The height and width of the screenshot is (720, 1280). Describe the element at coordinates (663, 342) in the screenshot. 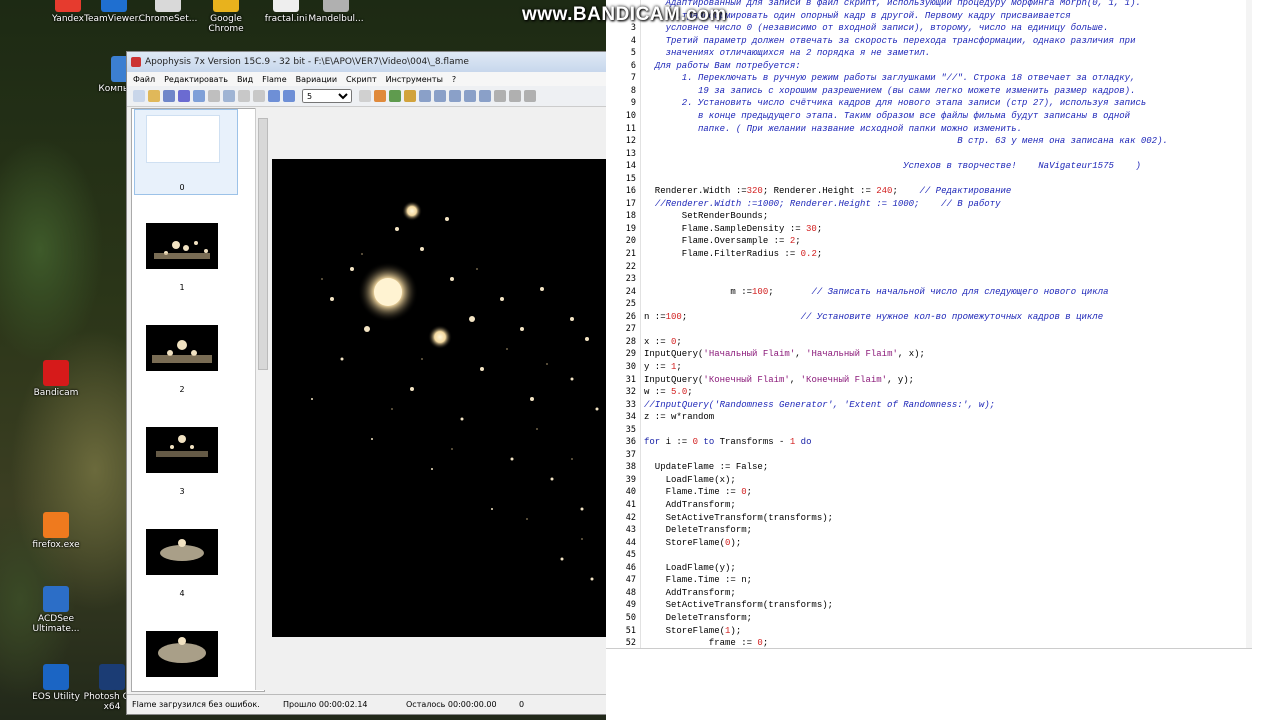

I see `code-line: x := 0;` at that location.